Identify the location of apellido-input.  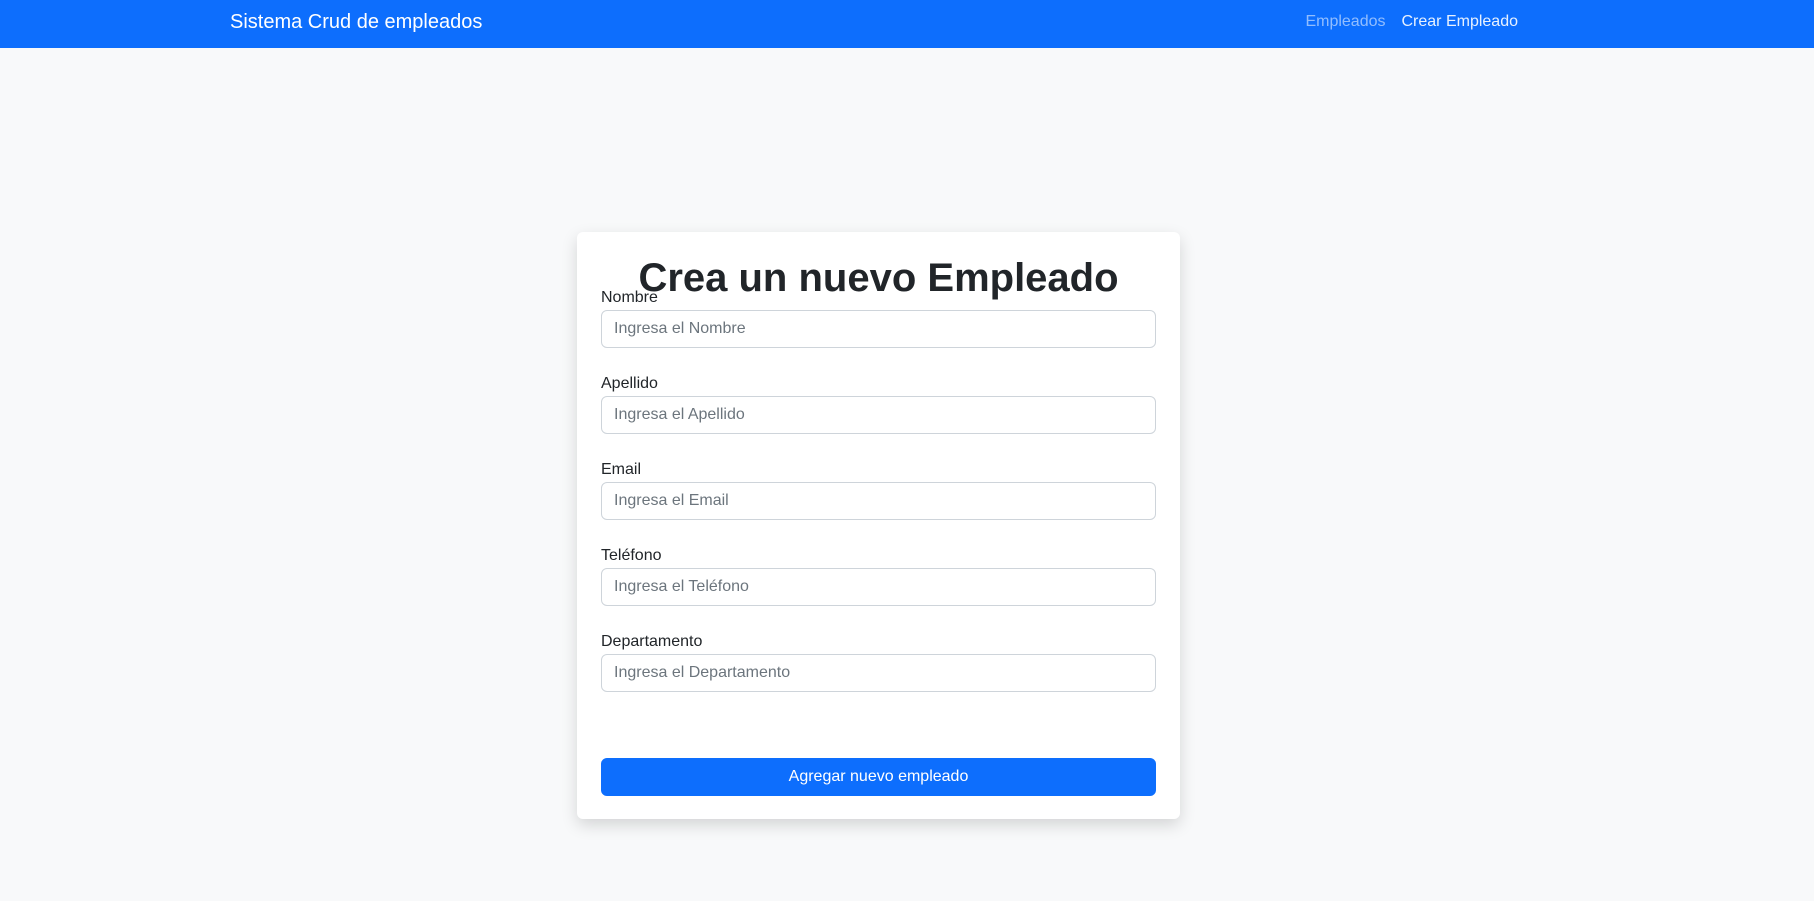
(878, 415).